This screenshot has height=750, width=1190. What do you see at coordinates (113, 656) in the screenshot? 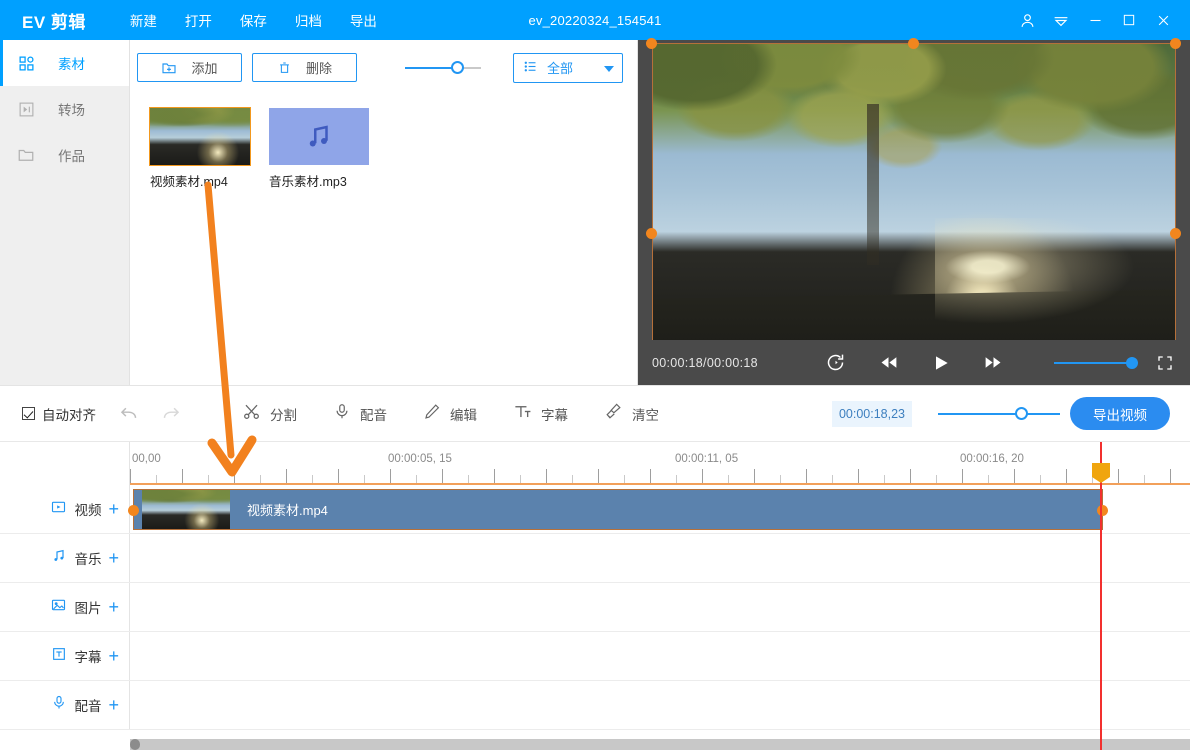
I see `add-subtitle-track-button: +` at bounding box center [113, 656].